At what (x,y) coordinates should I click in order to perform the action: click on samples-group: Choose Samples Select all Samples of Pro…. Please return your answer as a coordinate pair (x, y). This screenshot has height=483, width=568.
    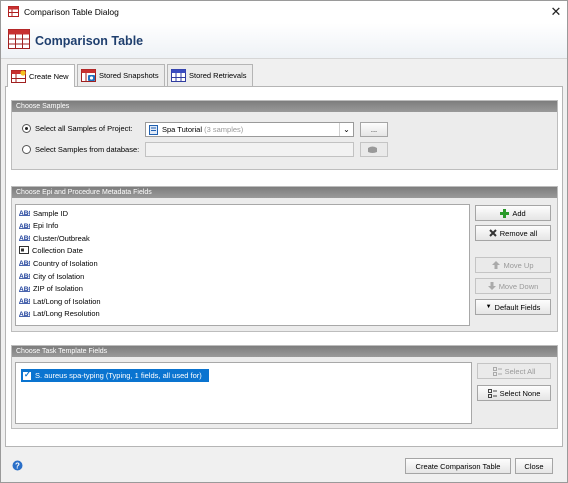
    Looking at the image, I should click on (284, 135).